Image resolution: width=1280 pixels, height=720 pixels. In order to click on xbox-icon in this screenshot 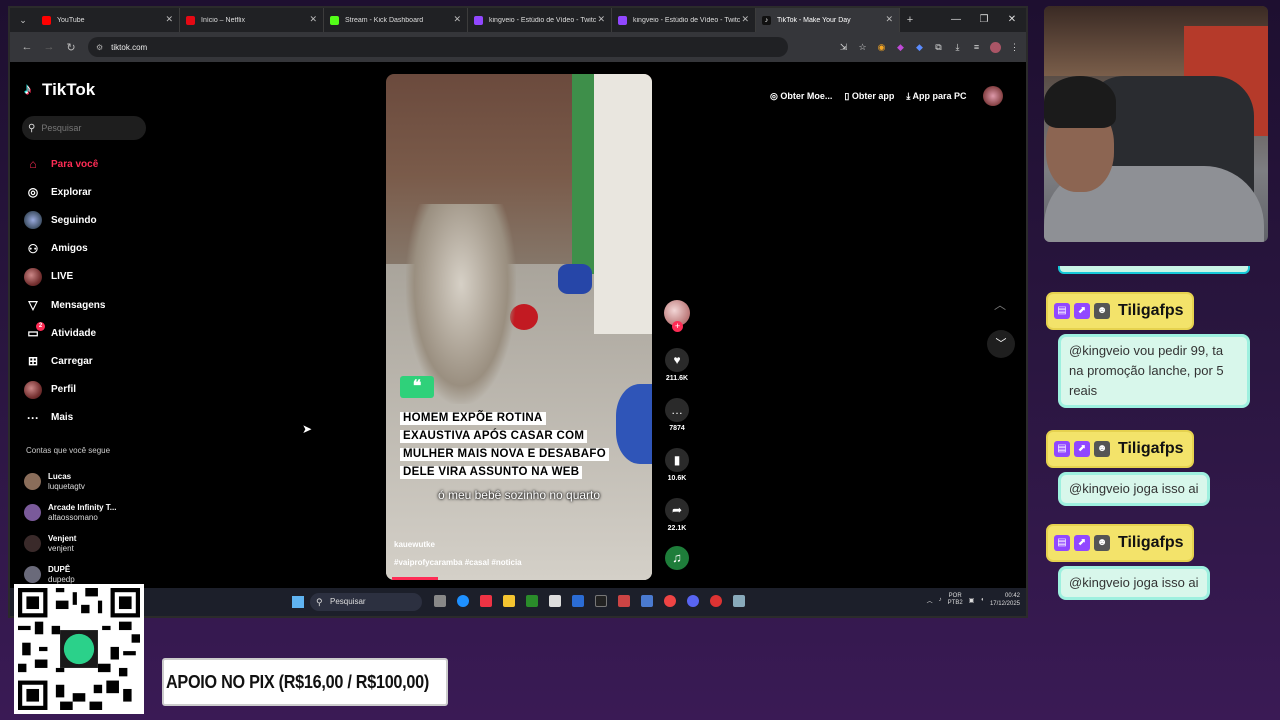, I will do `click(532, 601)`.